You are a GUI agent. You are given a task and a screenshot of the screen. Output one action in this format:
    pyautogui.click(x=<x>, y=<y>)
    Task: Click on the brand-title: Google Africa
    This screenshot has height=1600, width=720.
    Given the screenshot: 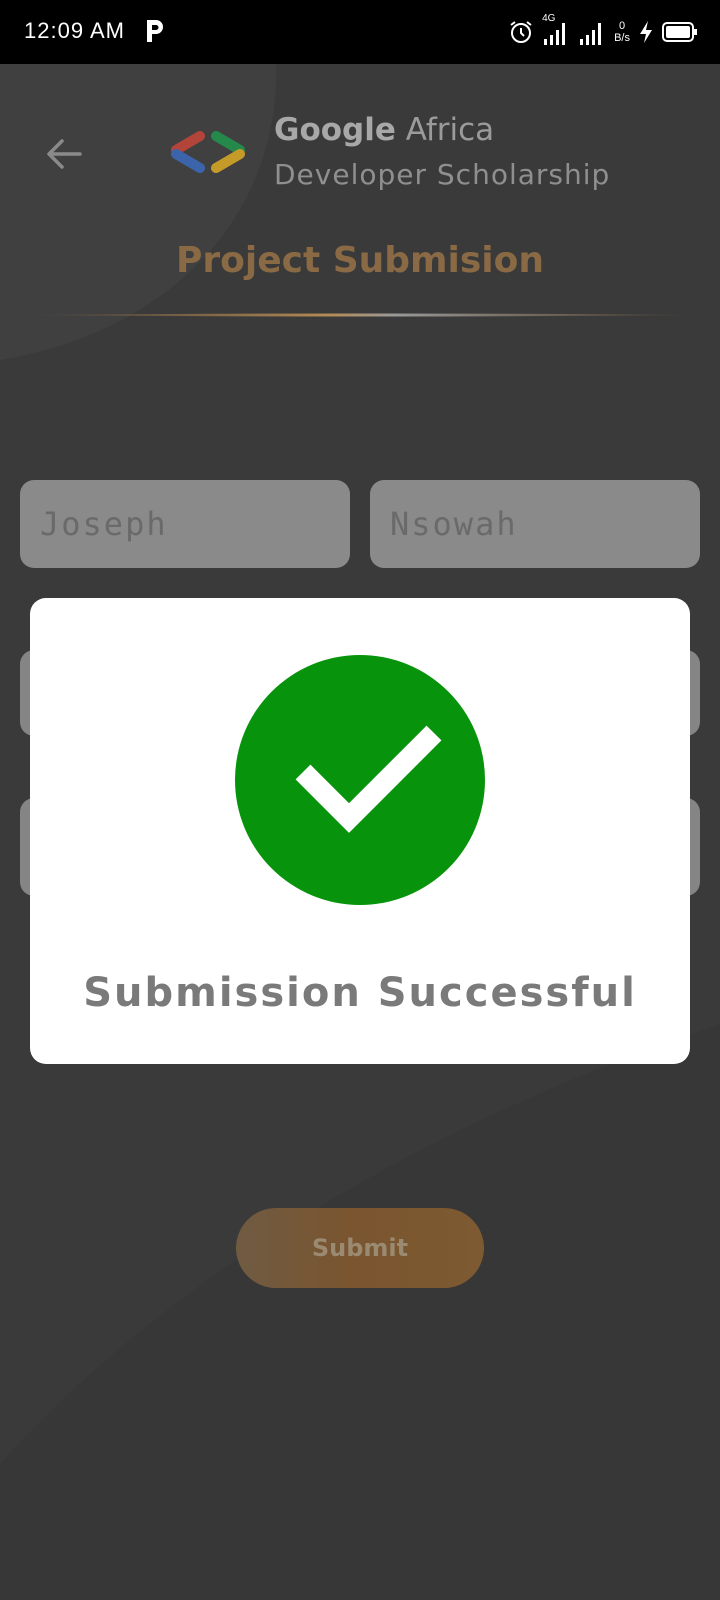 What is the action you would take?
    pyautogui.click(x=384, y=130)
    